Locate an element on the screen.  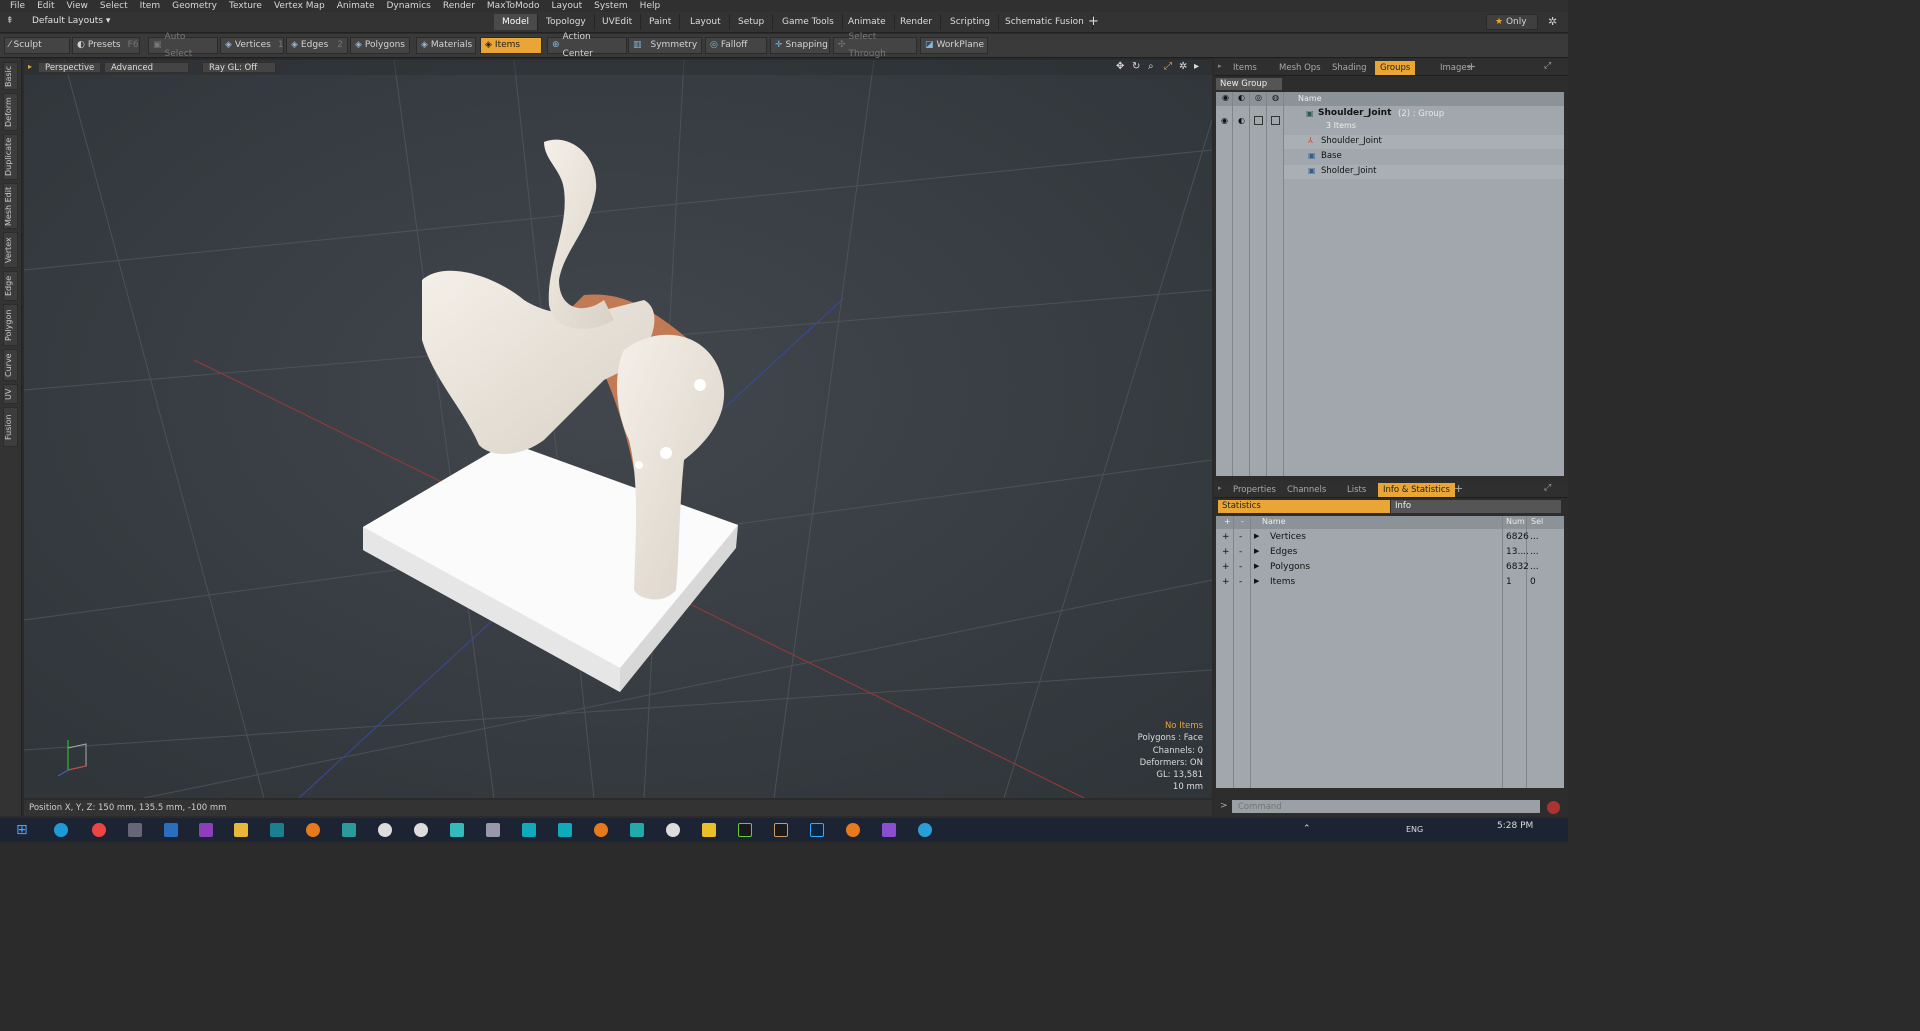
menu-help: Help is located at coordinates (650, 6).